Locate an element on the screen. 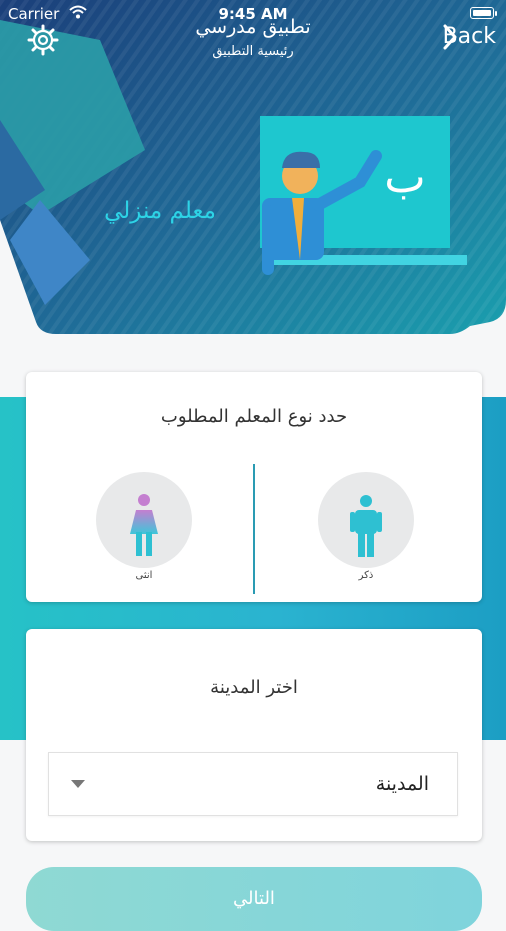 The image size is (506, 931). male-option-circle is located at coordinates (366, 520).